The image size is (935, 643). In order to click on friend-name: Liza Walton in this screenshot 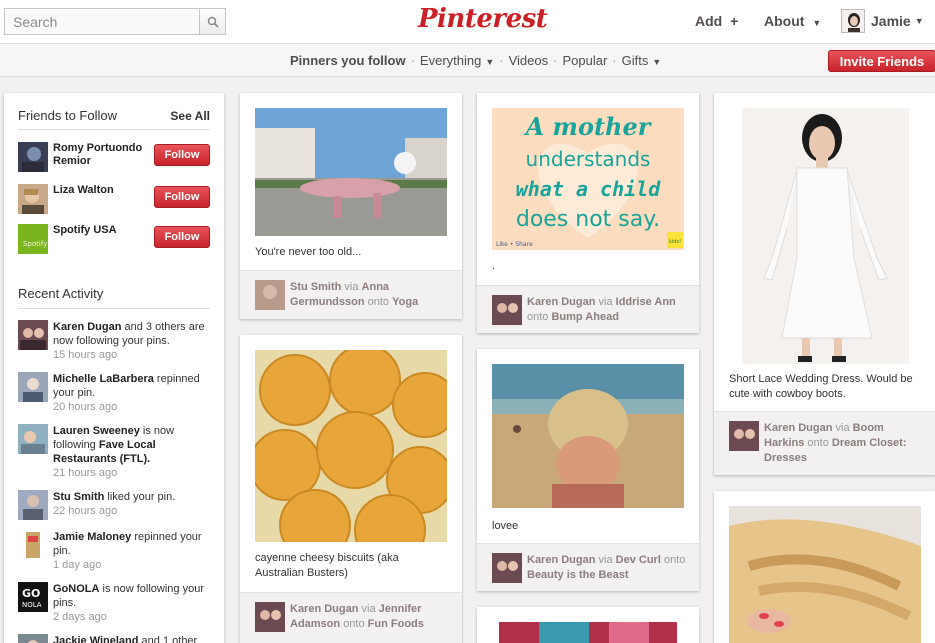, I will do `click(103, 190)`.